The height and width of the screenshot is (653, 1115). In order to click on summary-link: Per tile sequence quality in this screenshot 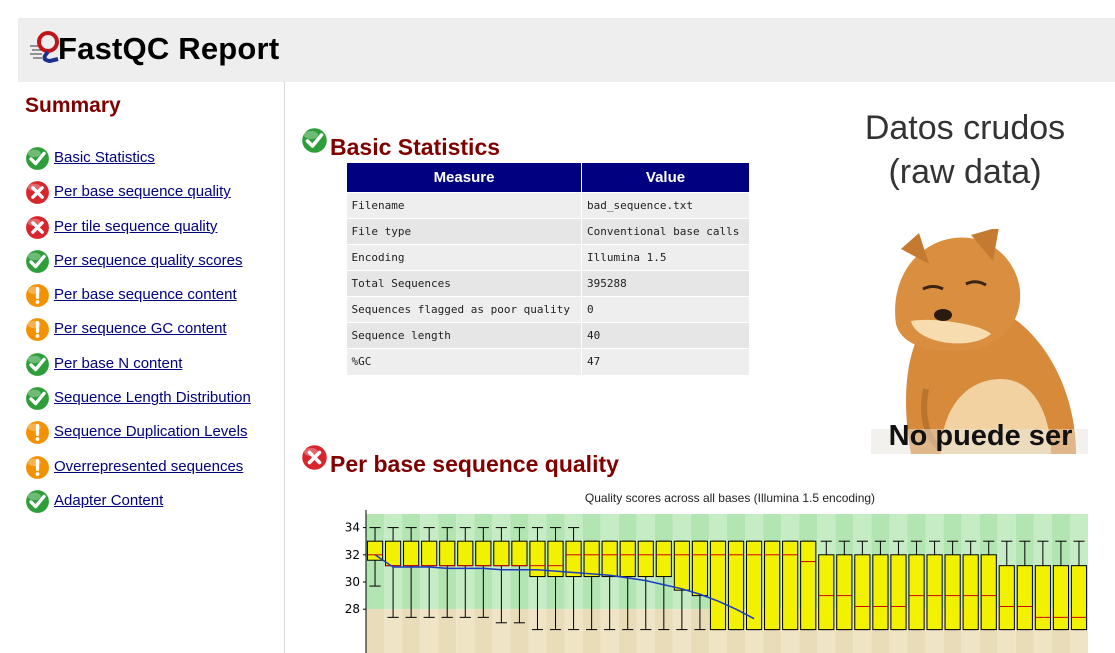, I will do `click(135, 226)`.